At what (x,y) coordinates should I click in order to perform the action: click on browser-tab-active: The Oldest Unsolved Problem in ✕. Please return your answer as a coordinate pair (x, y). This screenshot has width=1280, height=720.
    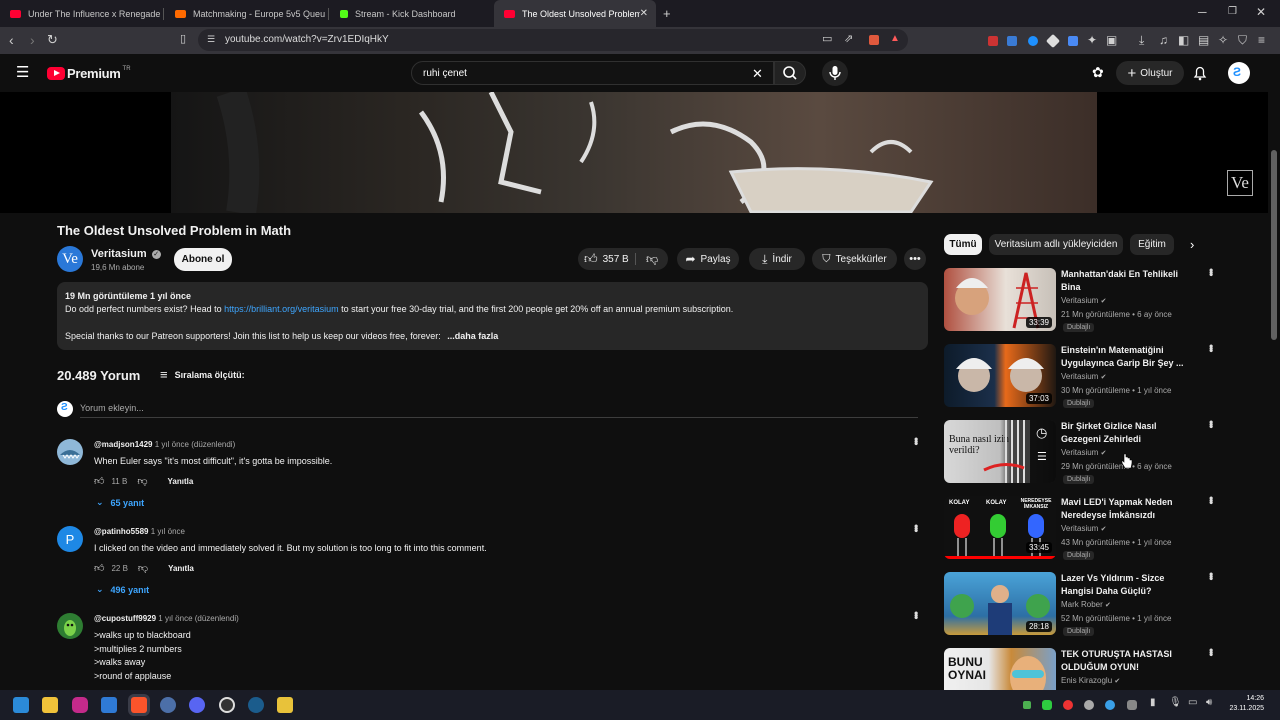
    Looking at the image, I should click on (575, 13).